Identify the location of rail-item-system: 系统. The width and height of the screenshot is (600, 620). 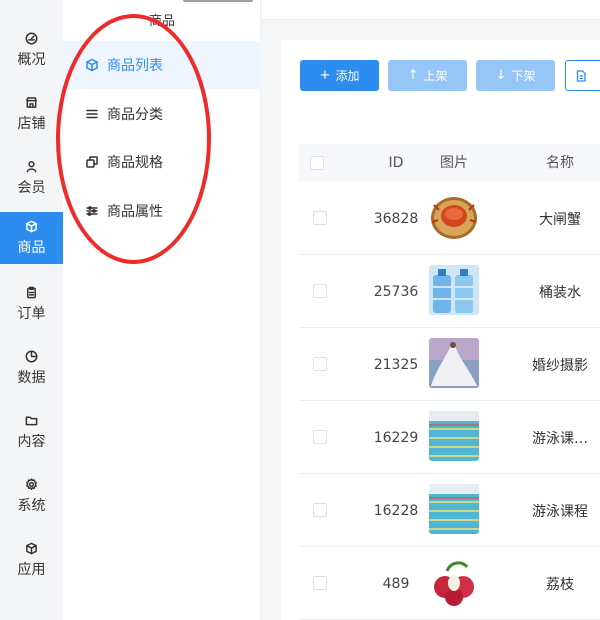
(31, 496).